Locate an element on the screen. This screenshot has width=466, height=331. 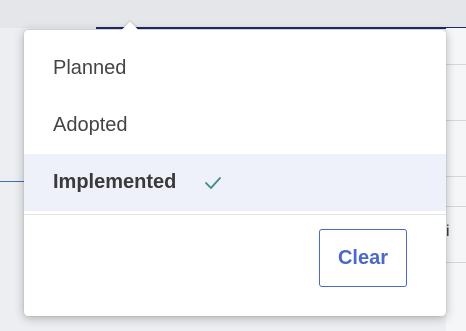
background-header-strip is located at coordinates (233, 14).